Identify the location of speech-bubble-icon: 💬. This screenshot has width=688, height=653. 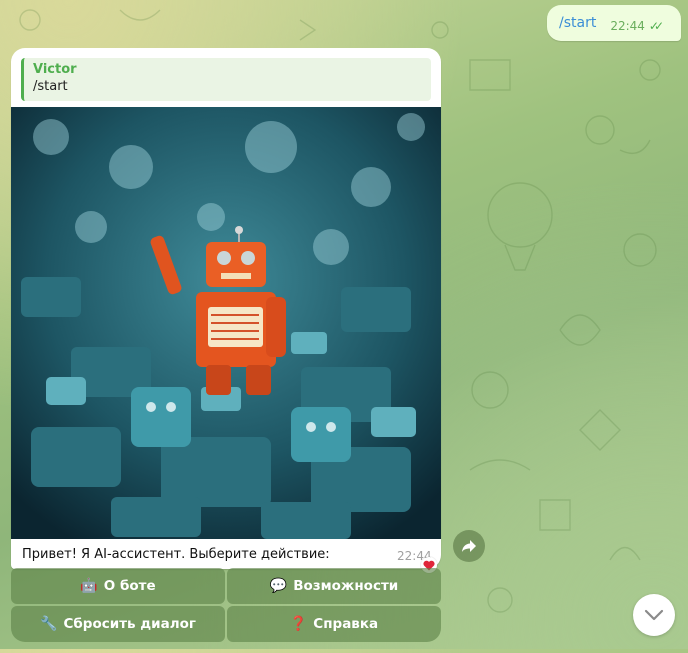
(278, 586).